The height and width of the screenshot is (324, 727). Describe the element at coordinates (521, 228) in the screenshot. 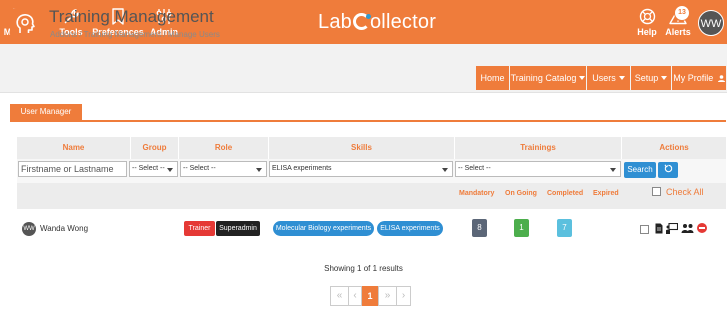

I see `ongoing-count: 1` at that location.